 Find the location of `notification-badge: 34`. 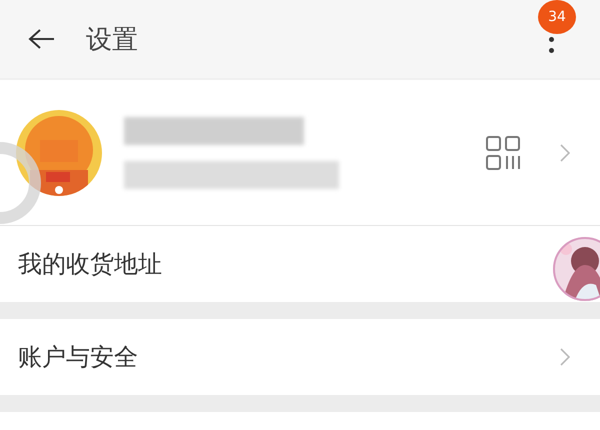

notification-badge: 34 is located at coordinates (557, 17).